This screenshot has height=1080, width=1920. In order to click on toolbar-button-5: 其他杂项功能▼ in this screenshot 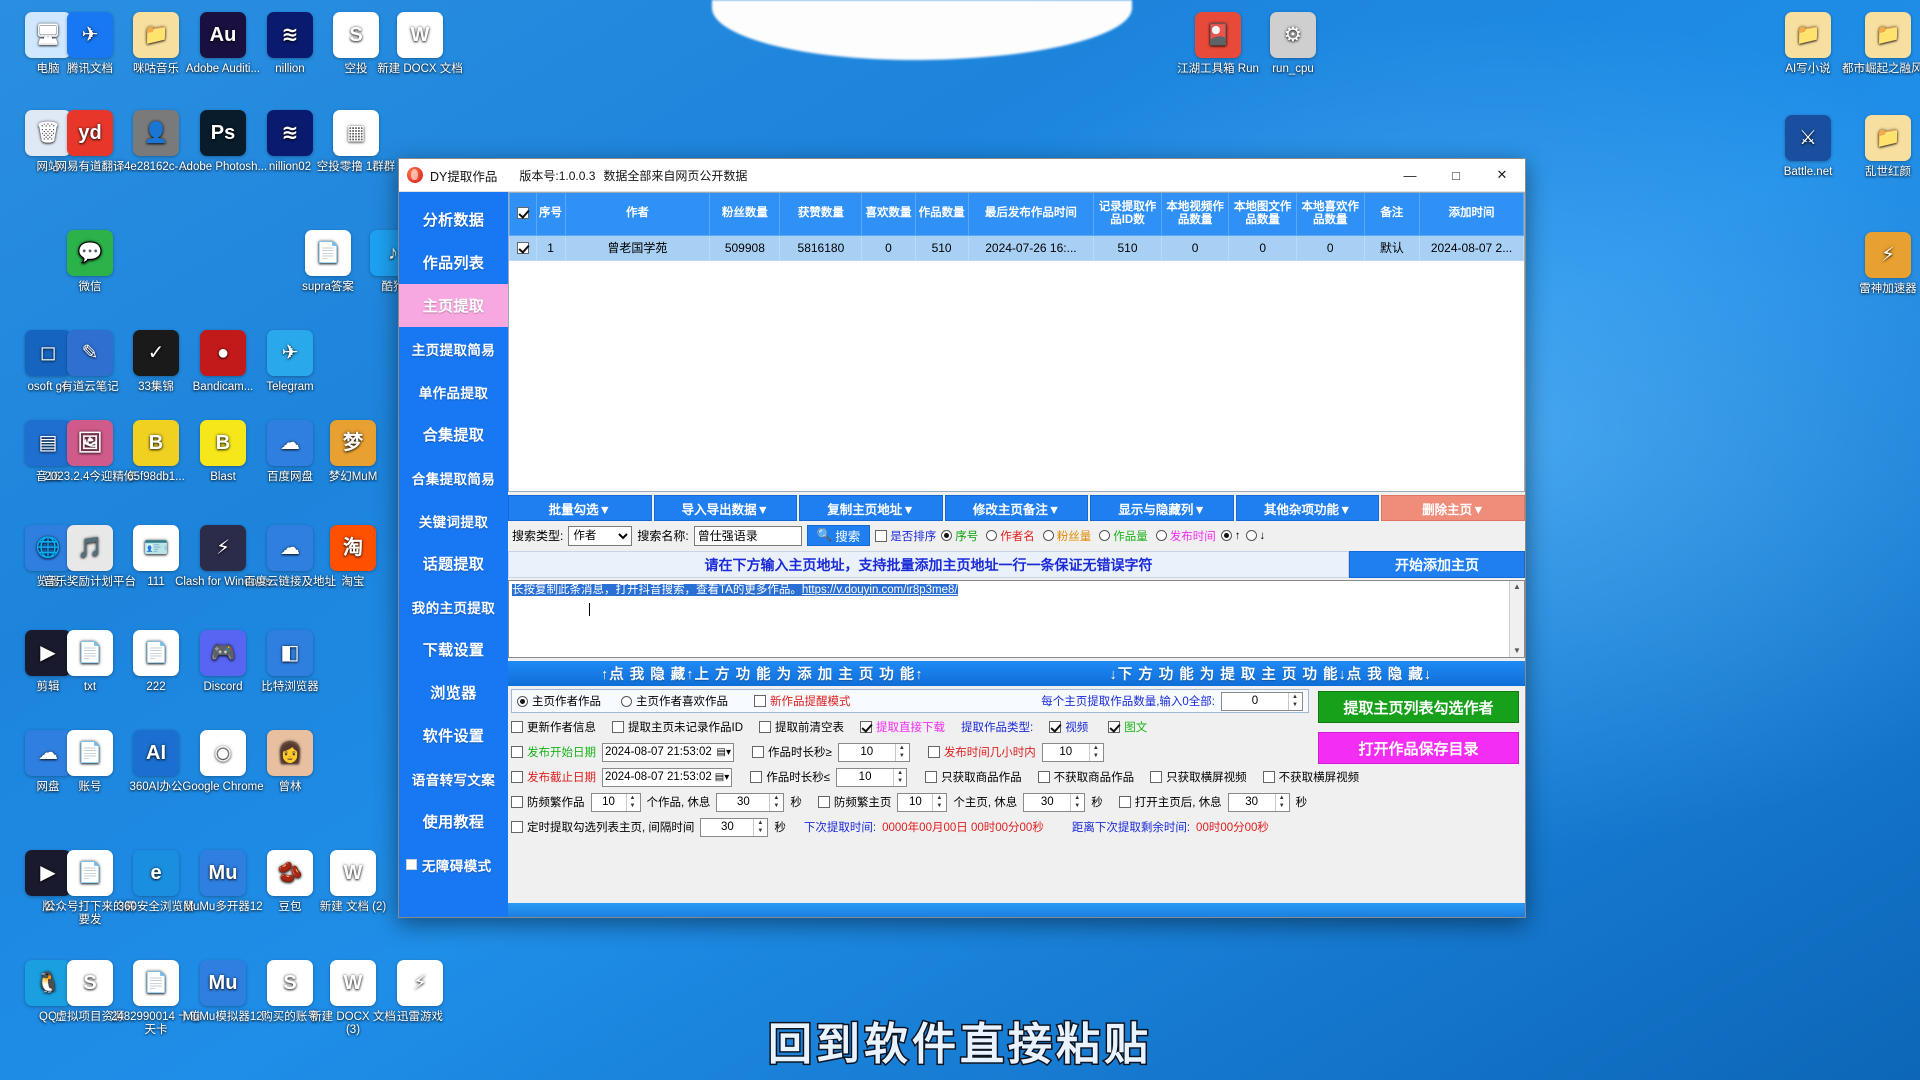, I will do `click(1307, 508)`.